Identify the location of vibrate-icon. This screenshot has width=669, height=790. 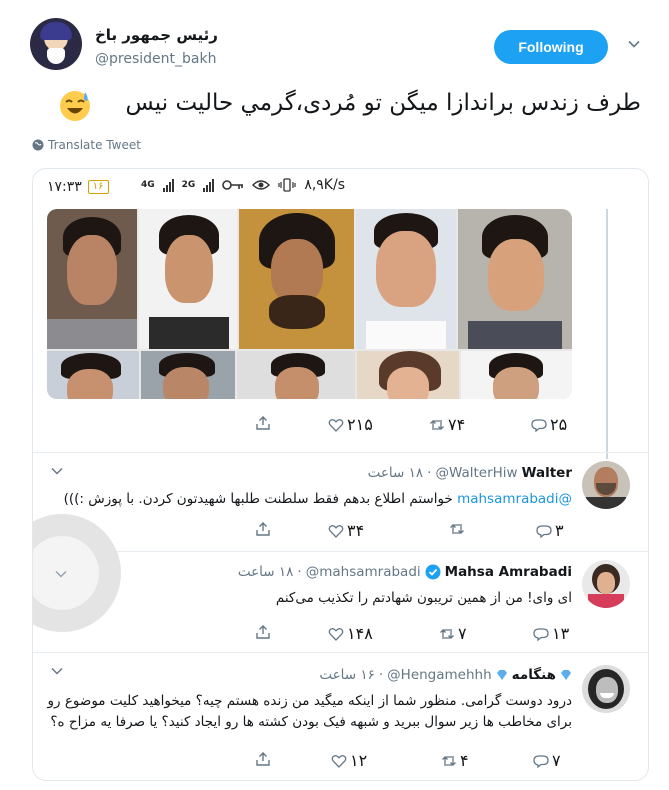
(287, 185).